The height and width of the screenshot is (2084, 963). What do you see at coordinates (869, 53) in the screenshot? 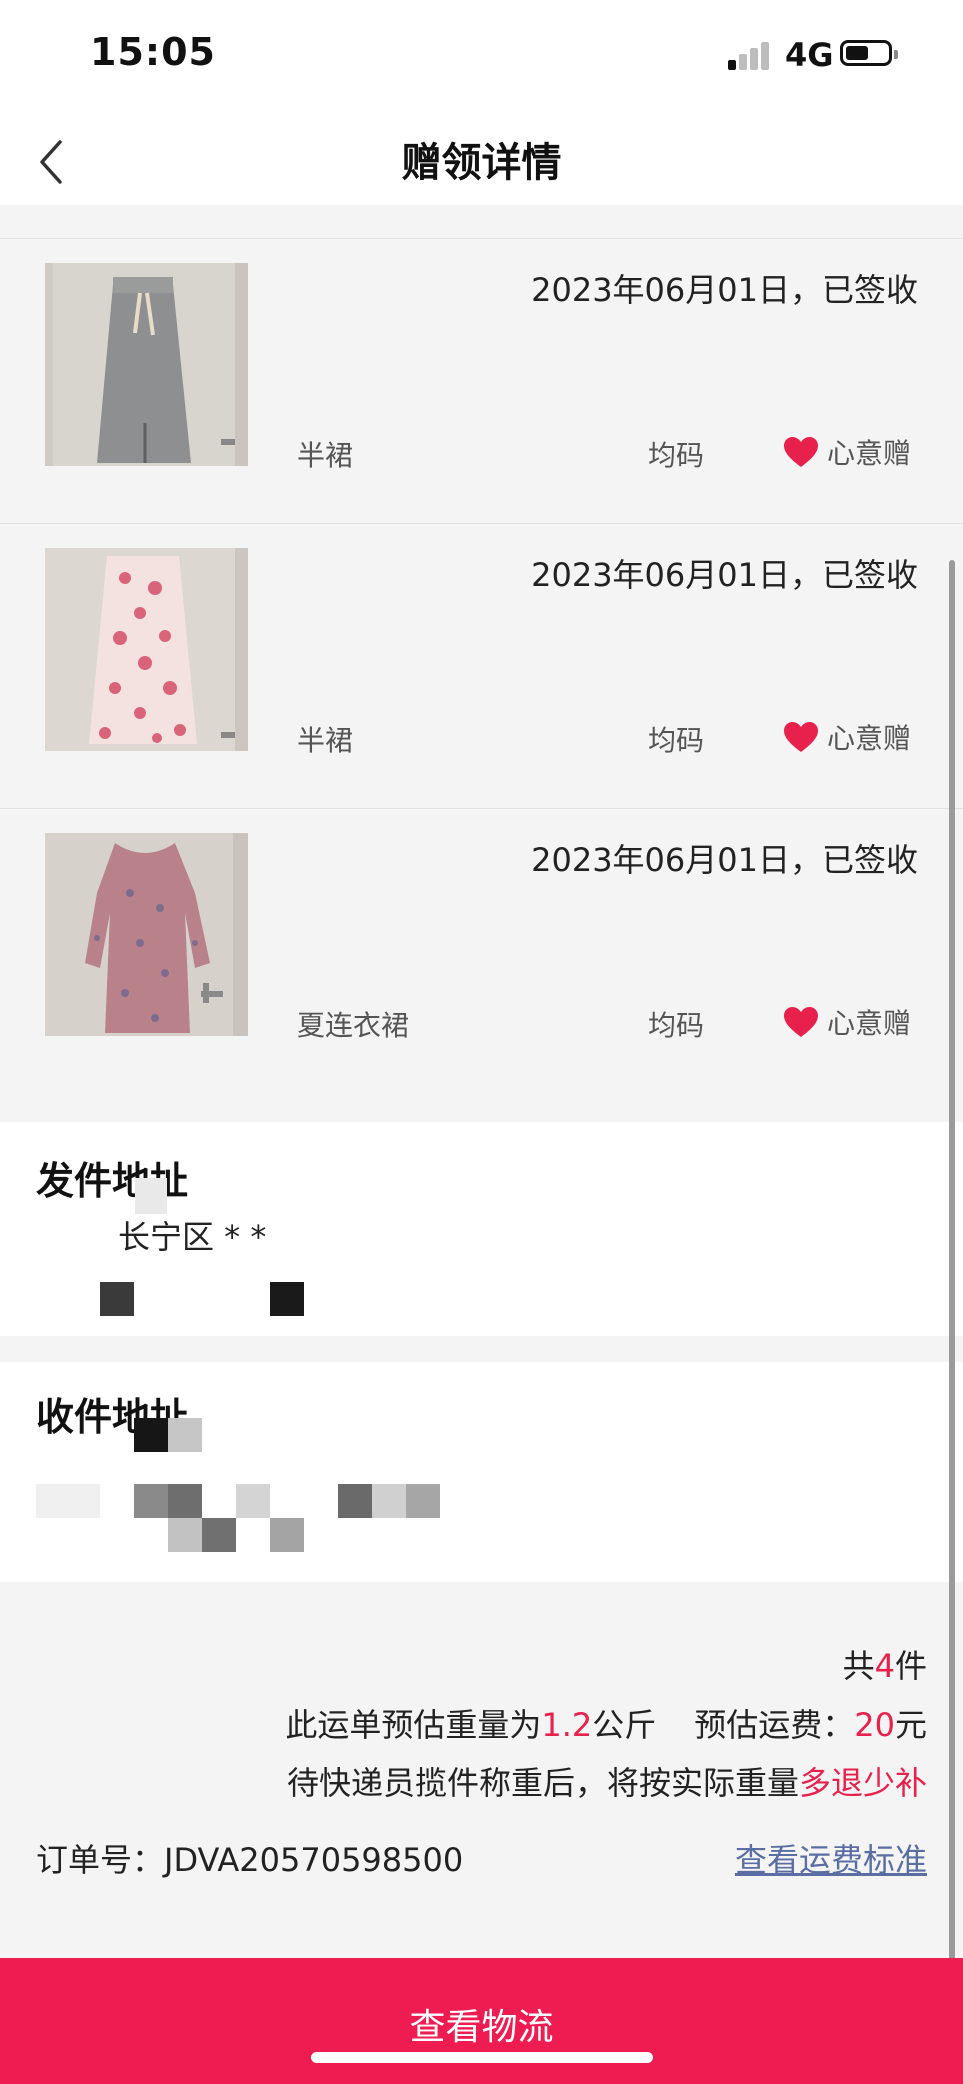
I see `battery-icon` at bounding box center [869, 53].